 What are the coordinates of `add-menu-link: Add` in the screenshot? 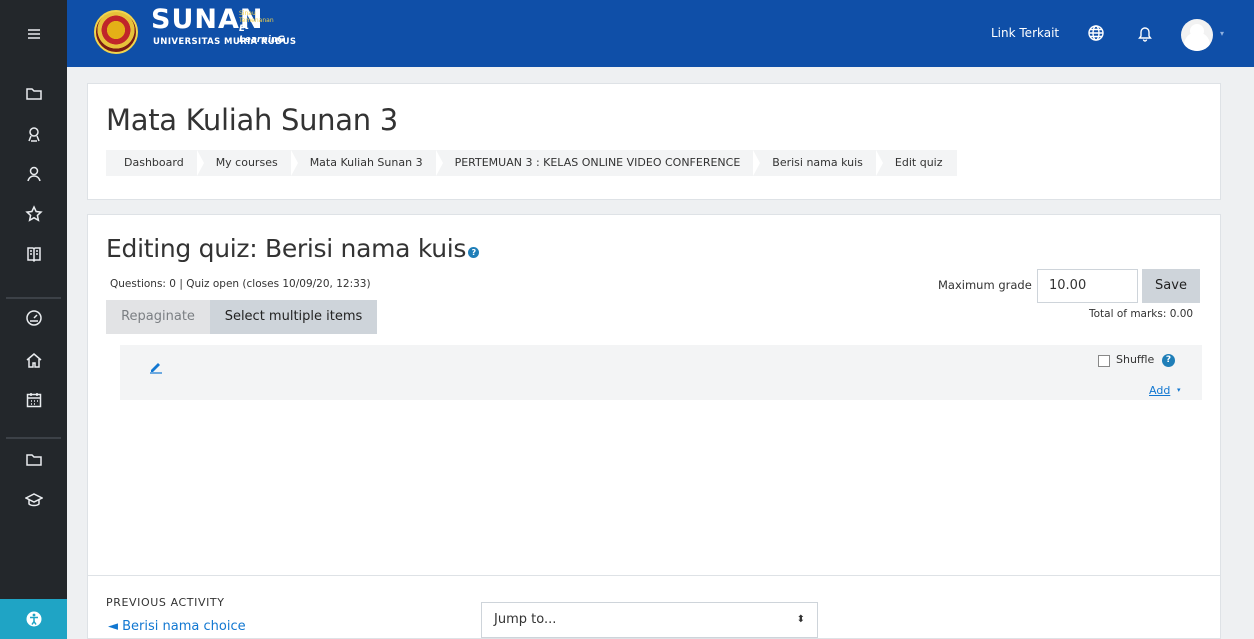 It's located at (1159, 390).